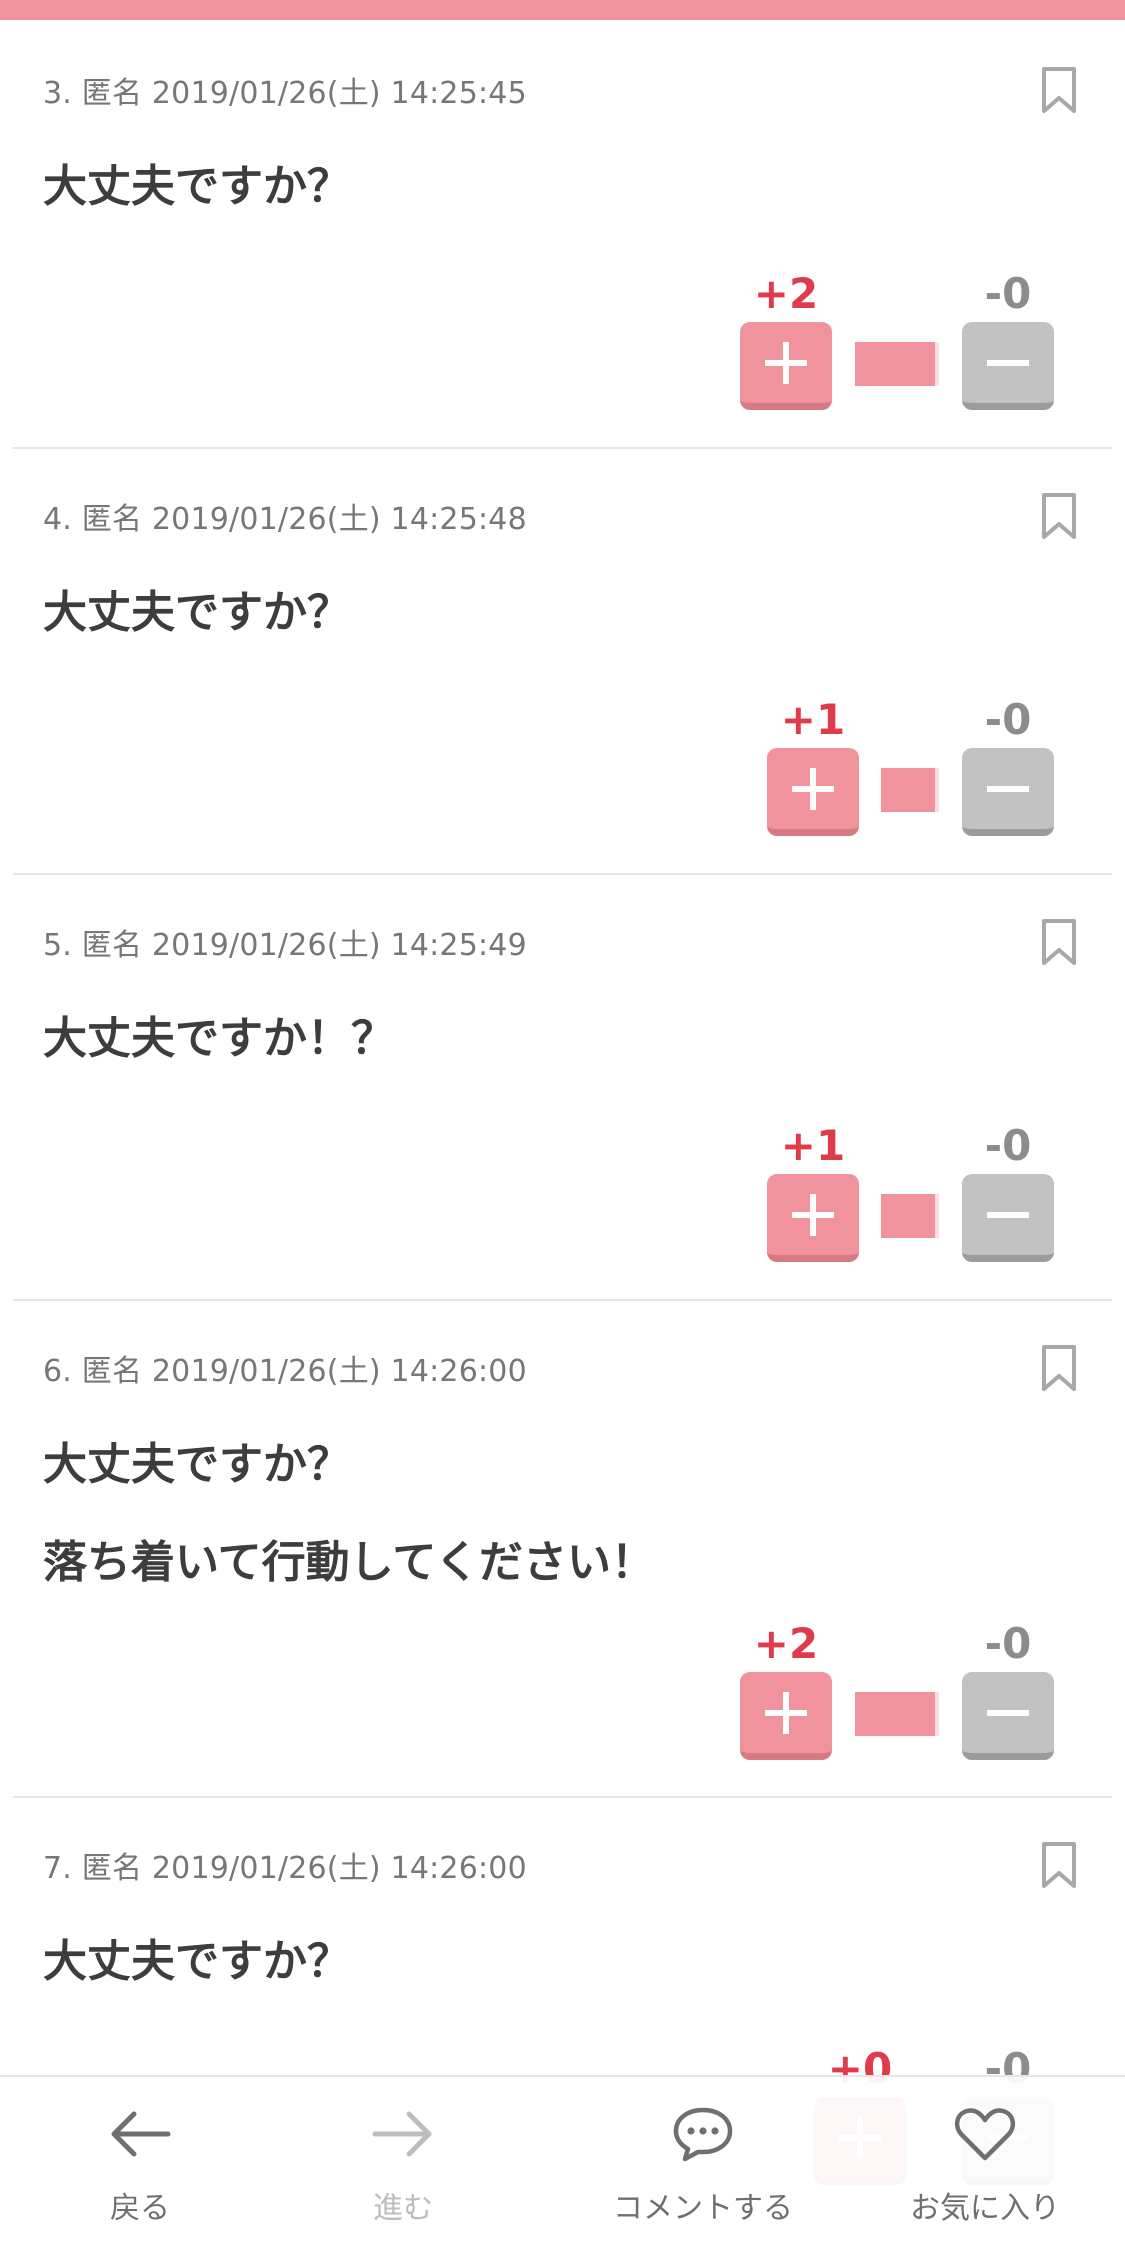 The height and width of the screenshot is (2257, 1125). Describe the element at coordinates (141, 2134) in the screenshot. I see `arrow-left-icon` at that location.